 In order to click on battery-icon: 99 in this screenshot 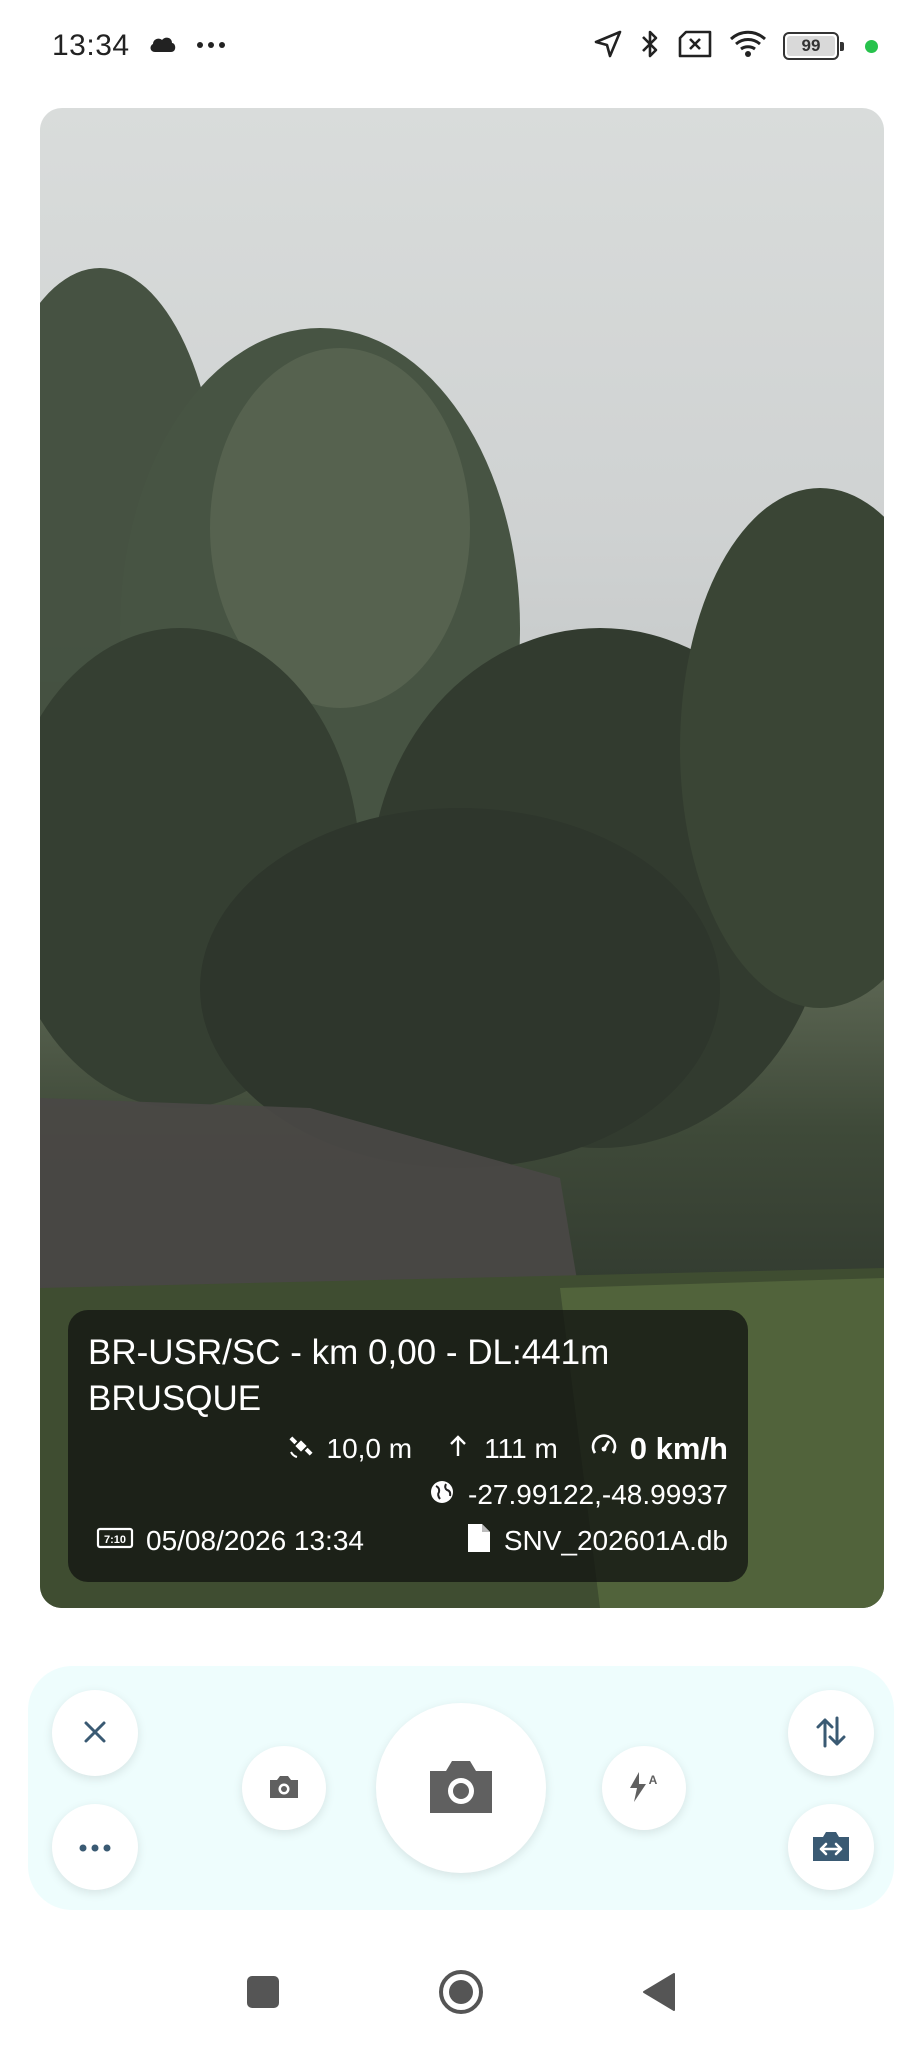, I will do `click(813, 46)`.